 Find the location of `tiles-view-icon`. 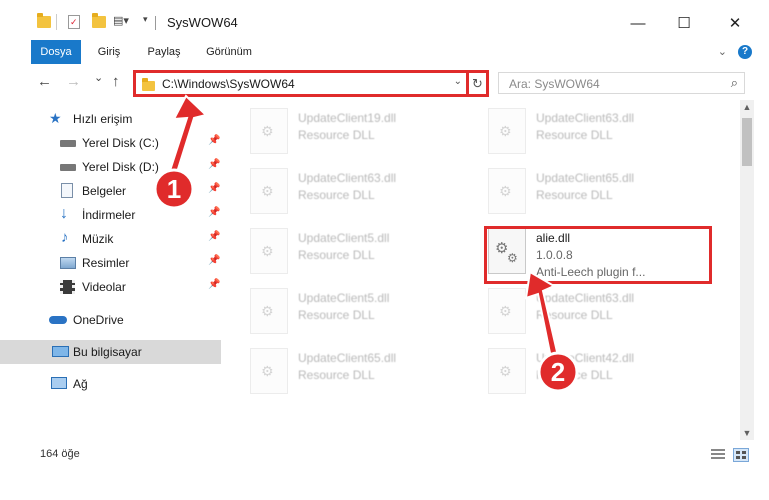

tiles-view-icon is located at coordinates (741, 455).